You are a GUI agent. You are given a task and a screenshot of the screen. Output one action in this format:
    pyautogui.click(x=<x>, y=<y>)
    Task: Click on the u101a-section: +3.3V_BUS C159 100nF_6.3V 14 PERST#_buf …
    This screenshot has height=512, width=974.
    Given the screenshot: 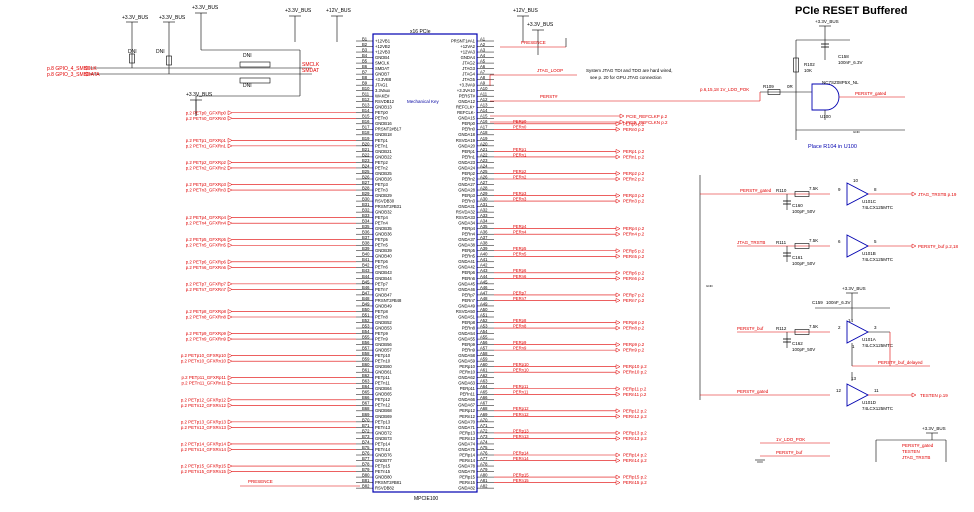 What is the action you would take?
    pyautogui.click(x=833, y=326)
    